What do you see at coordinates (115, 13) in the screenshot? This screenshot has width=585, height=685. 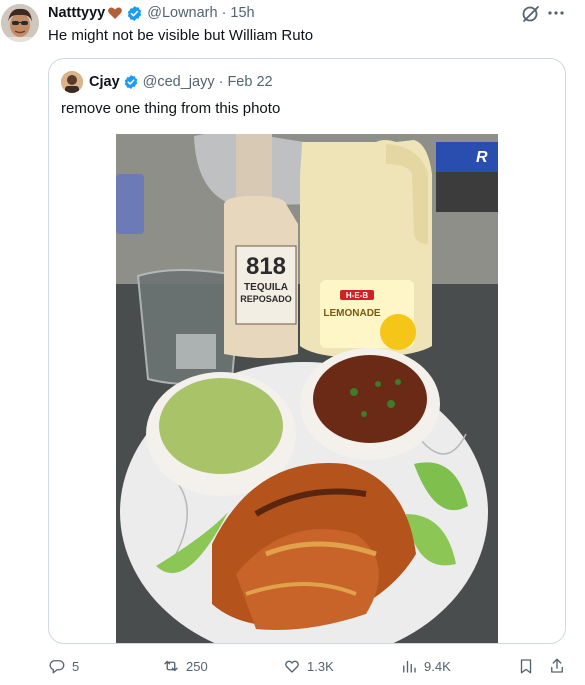 I see `heart-emoji-icon` at bounding box center [115, 13].